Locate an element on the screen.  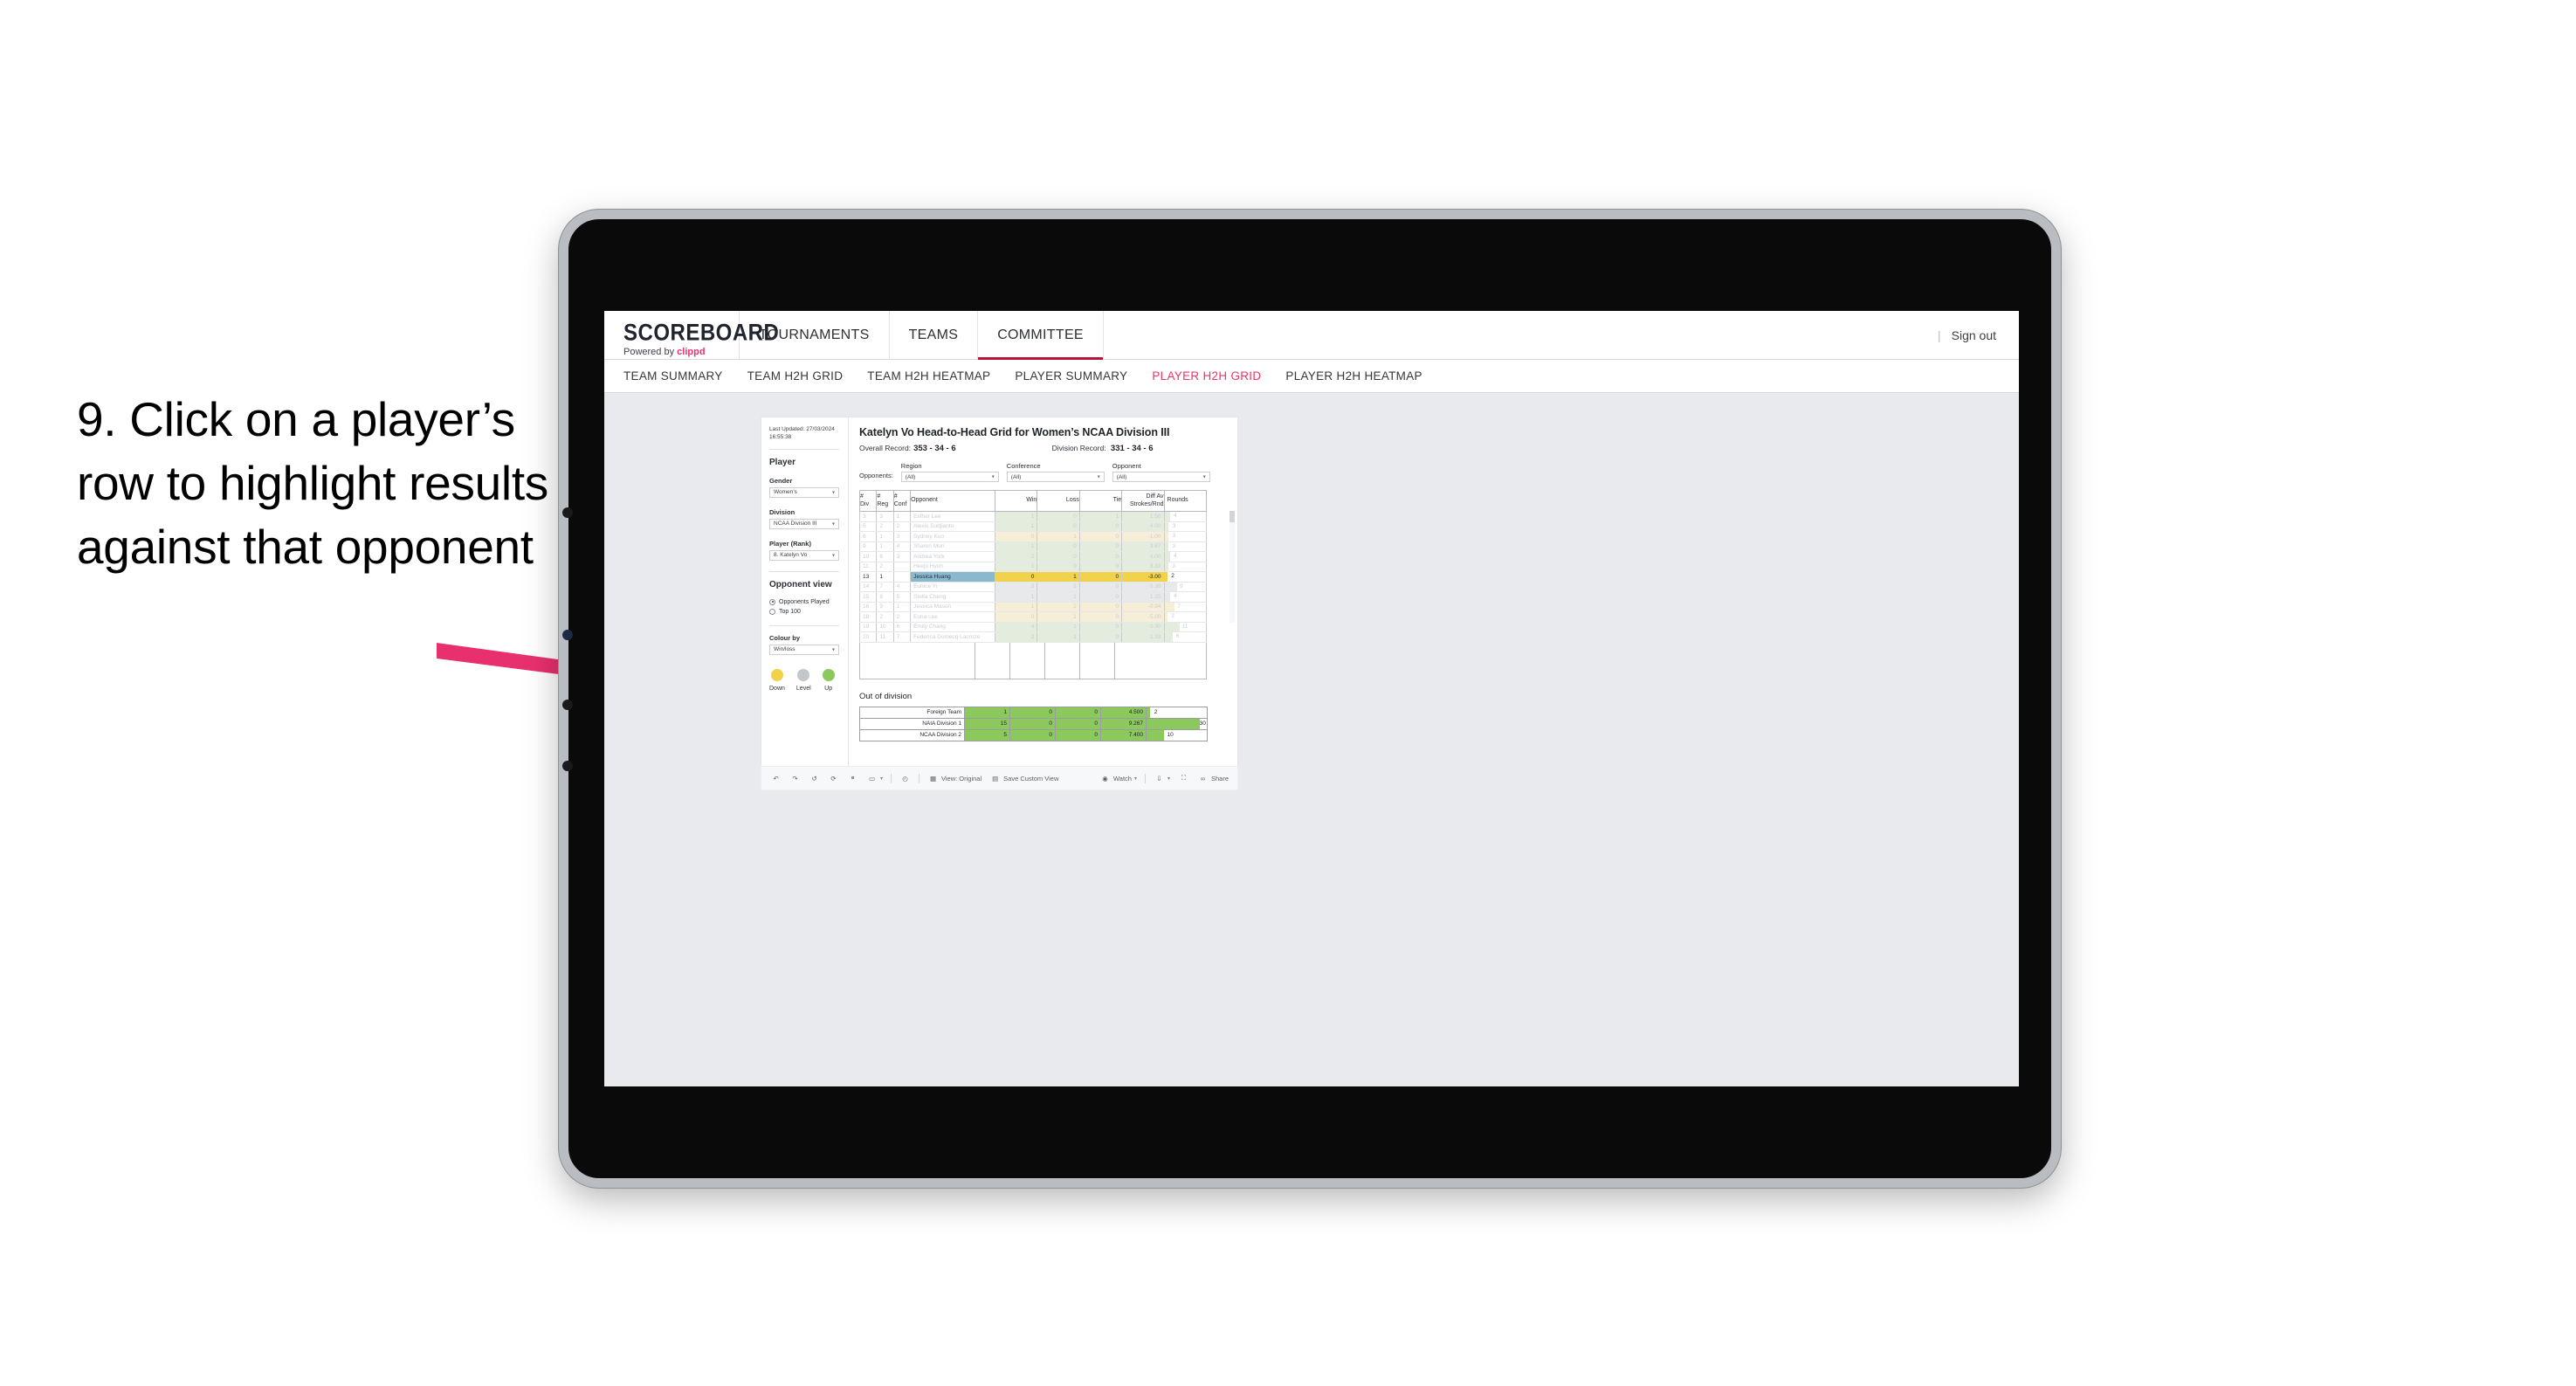
app-logo: SCOREBOARD Powered by clippd is located at coordinates (691, 335).